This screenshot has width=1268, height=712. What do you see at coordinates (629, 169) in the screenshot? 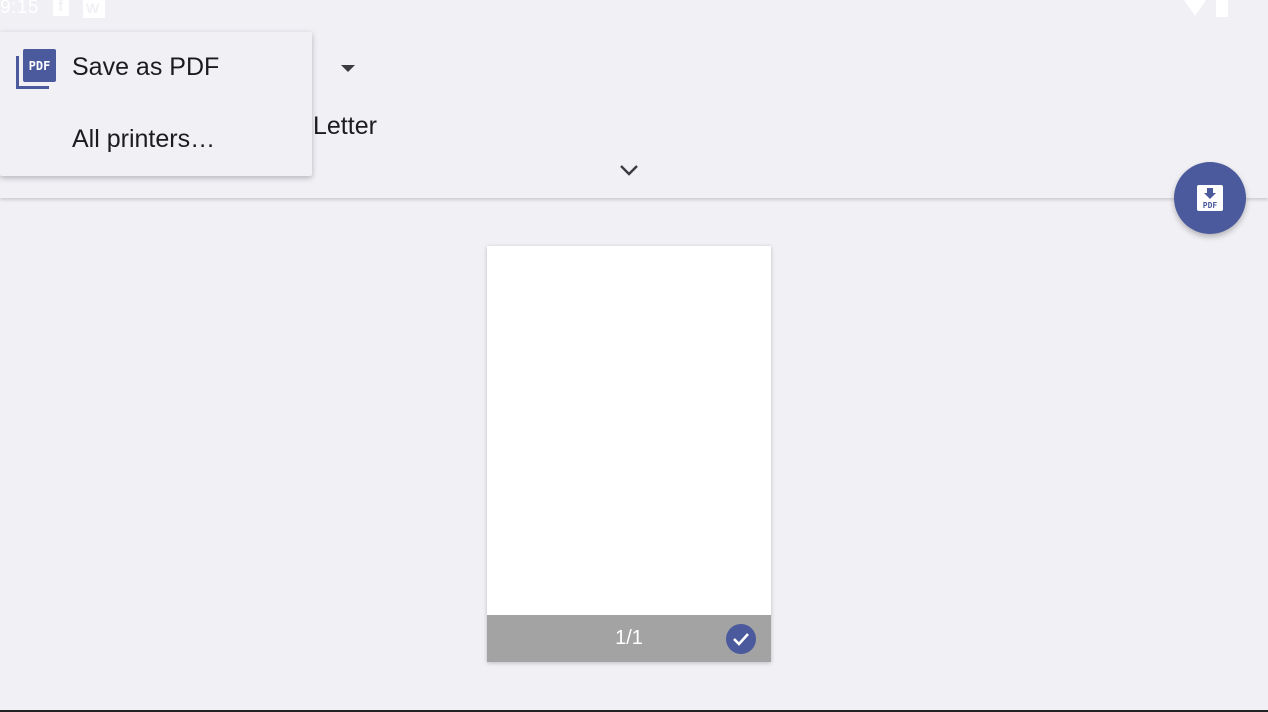
I see `expand-options-chevron-icon` at bounding box center [629, 169].